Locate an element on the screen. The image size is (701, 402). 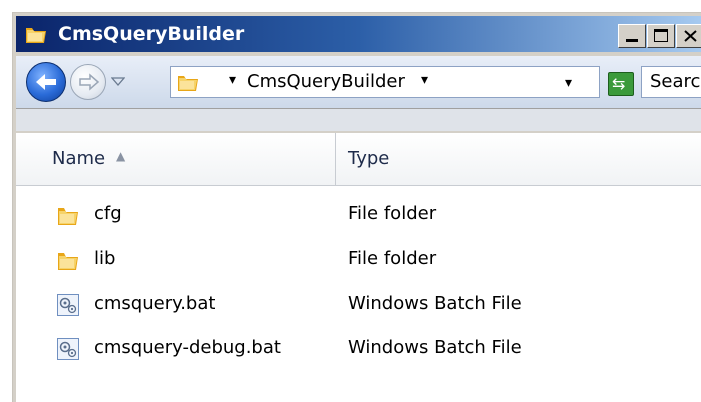
file-row: cmsquery-debug.bat Windows Batch File is located at coordinates (358, 349).